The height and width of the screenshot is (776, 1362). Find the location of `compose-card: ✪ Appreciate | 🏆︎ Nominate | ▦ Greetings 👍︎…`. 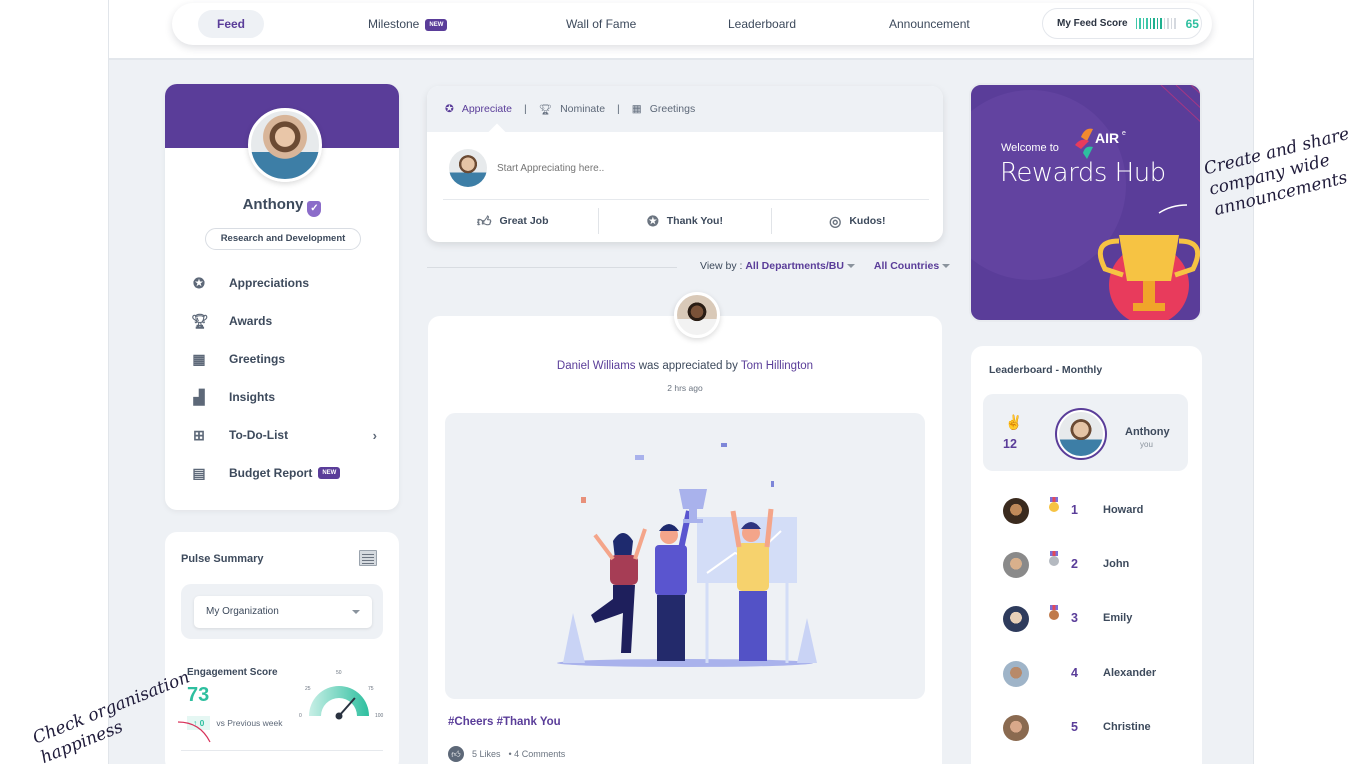

compose-card: ✪ Appreciate | 🏆︎ Nominate | ▦ Greetings 👍︎… is located at coordinates (685, 164).